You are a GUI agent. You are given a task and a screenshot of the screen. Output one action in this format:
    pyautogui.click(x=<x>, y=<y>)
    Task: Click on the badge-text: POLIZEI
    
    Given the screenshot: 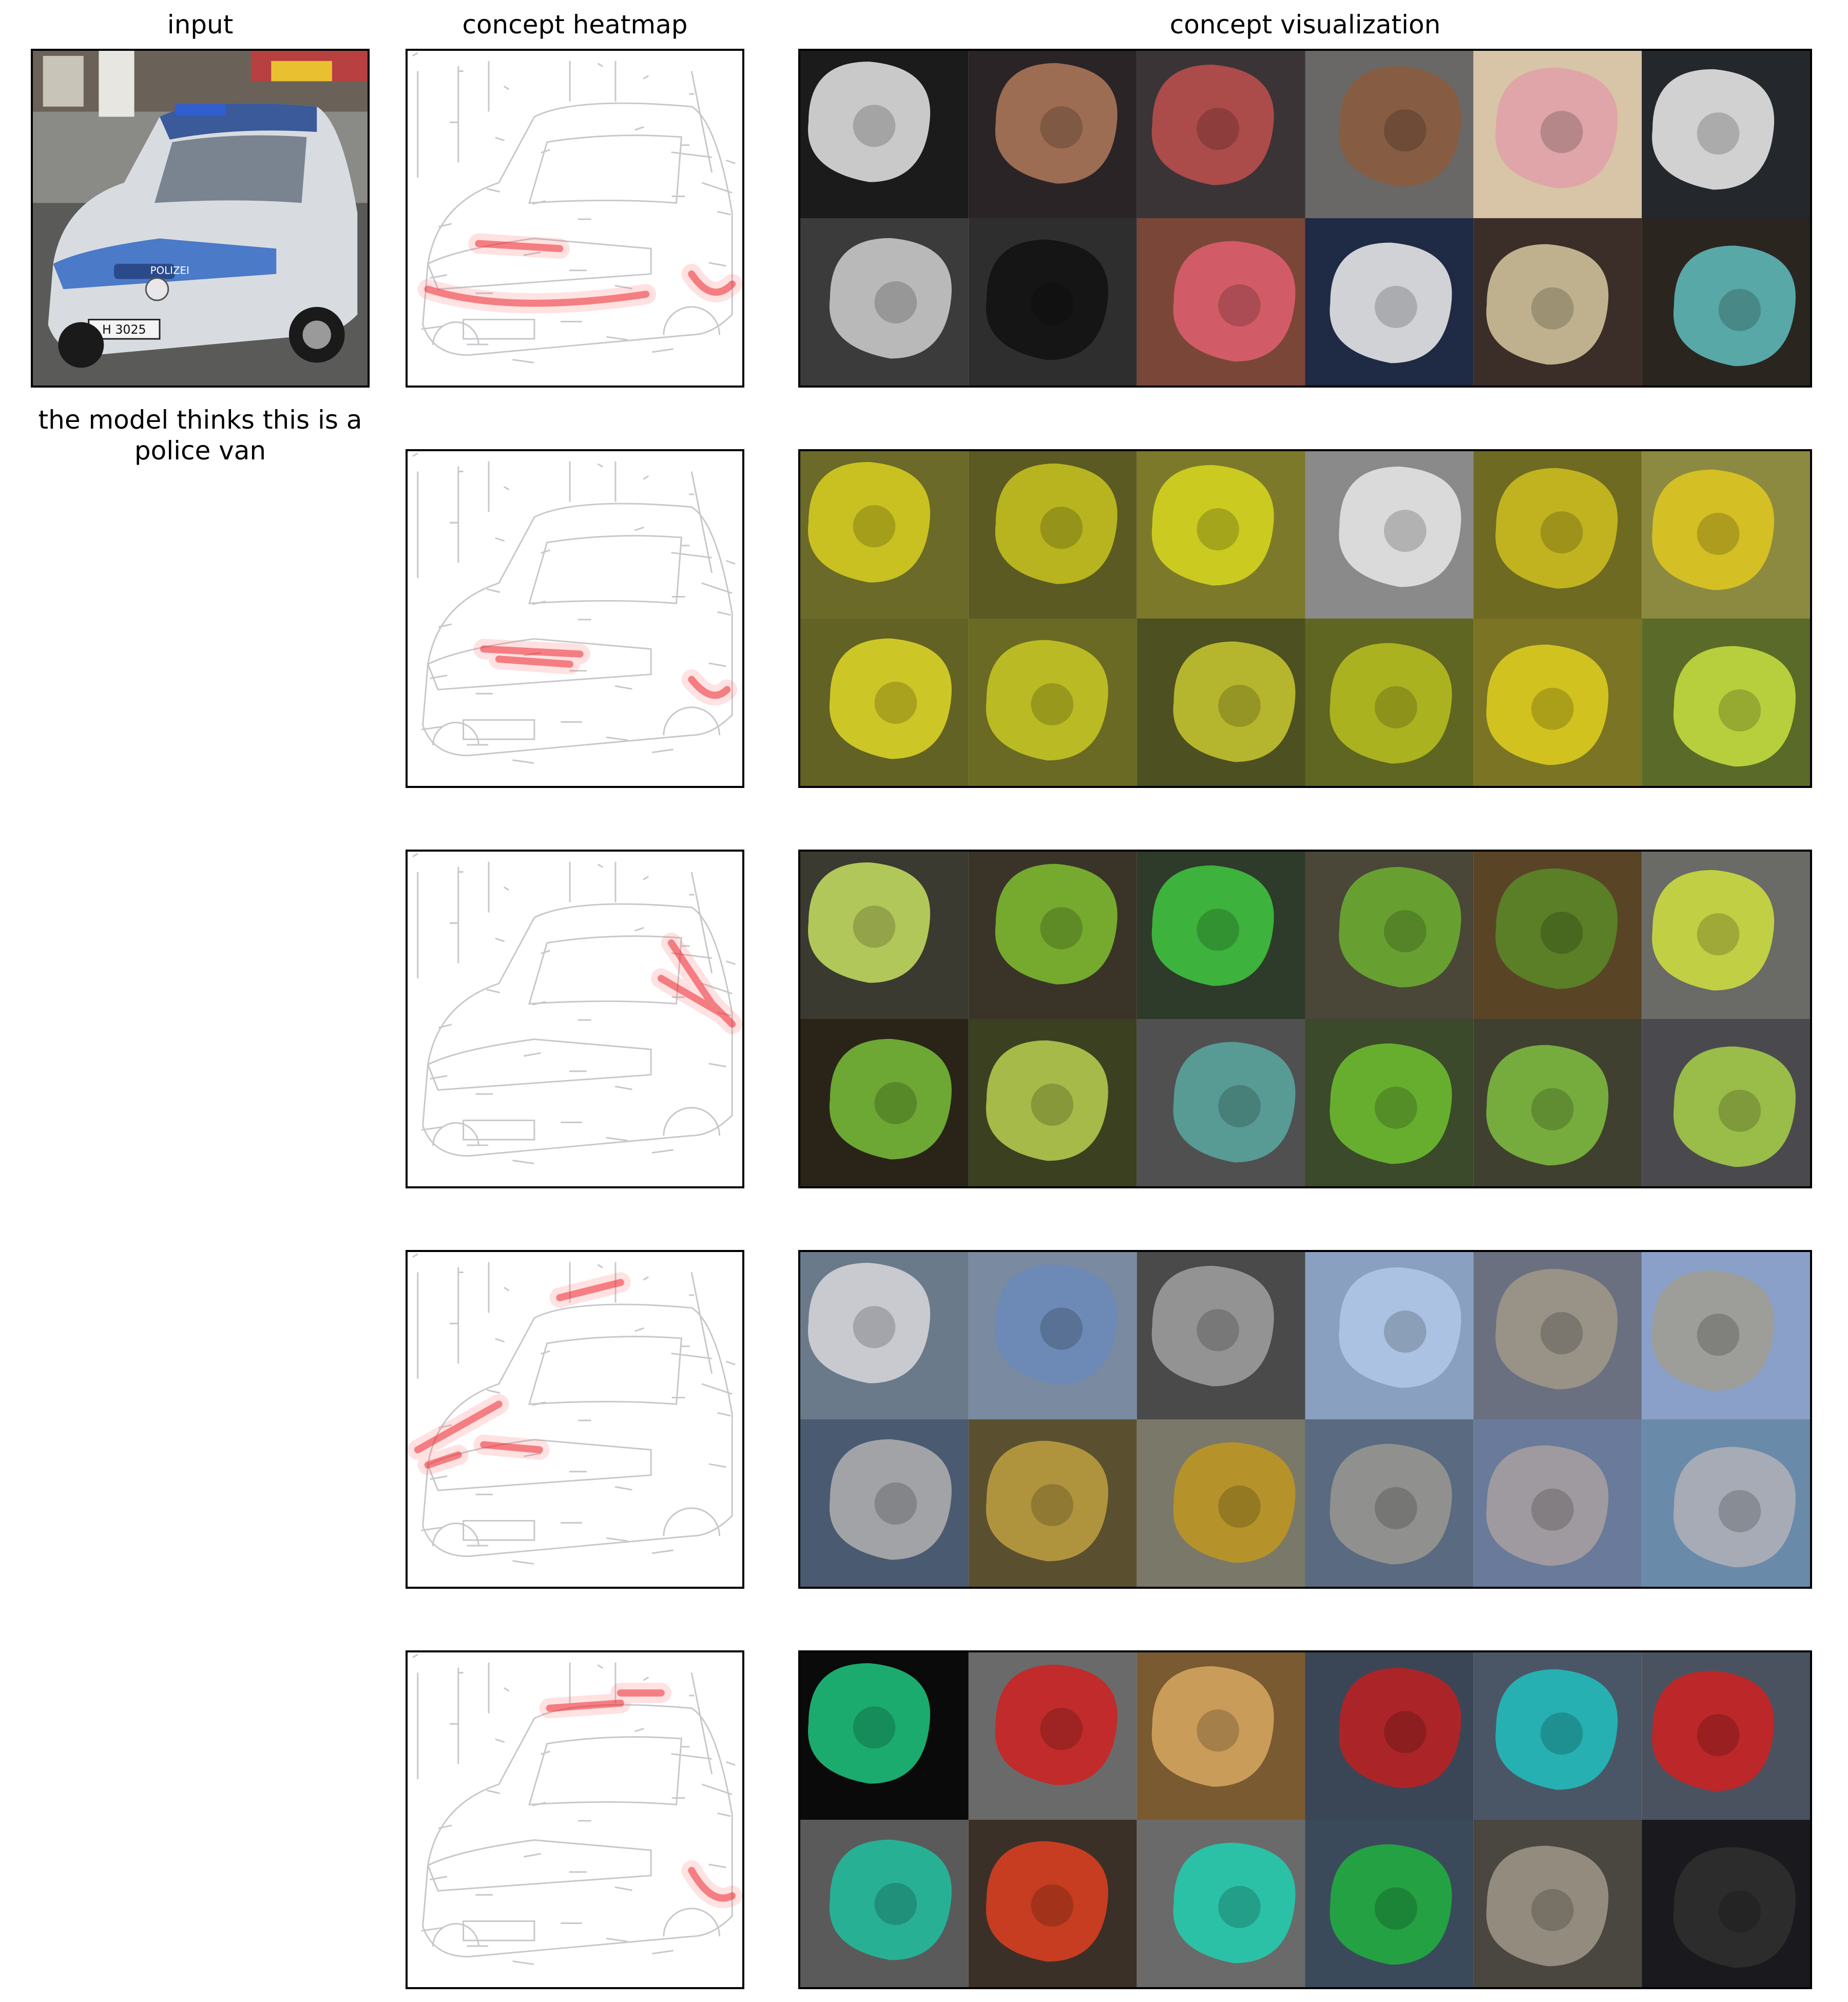 What is the action you would take?
    pyautogui.click(x=169, y=271)
    